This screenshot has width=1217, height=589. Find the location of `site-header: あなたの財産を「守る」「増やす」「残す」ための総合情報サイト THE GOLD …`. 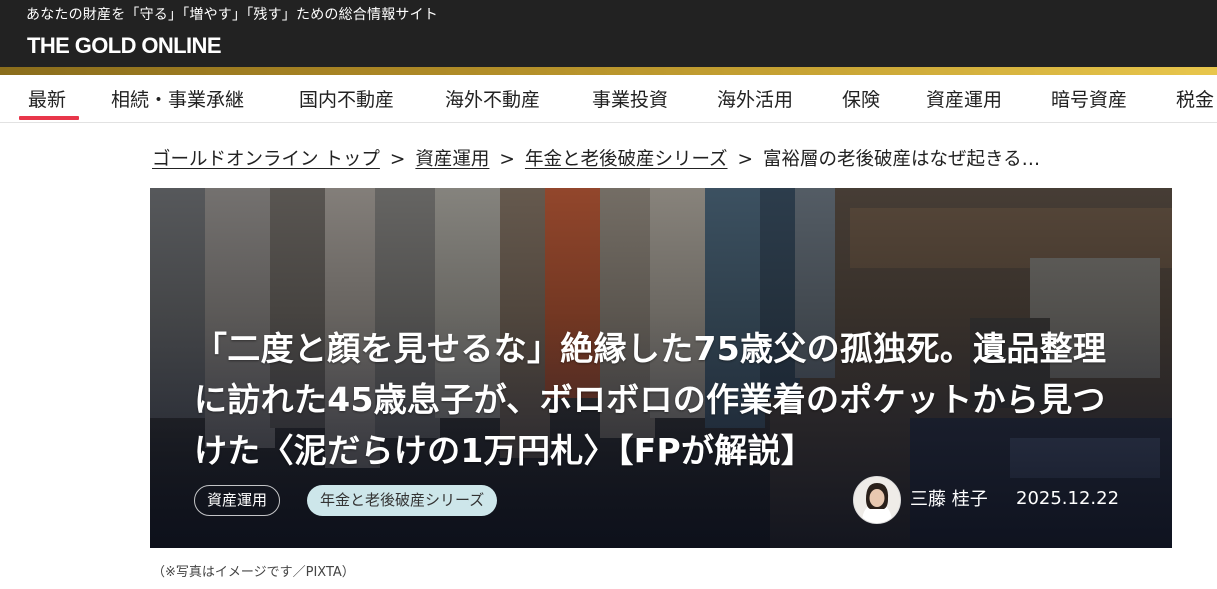

site-header: あなたの財産を「守る」「増やす」「残す」ための総合情報サイト THE GOLD … is located at coordinates (608, 33).